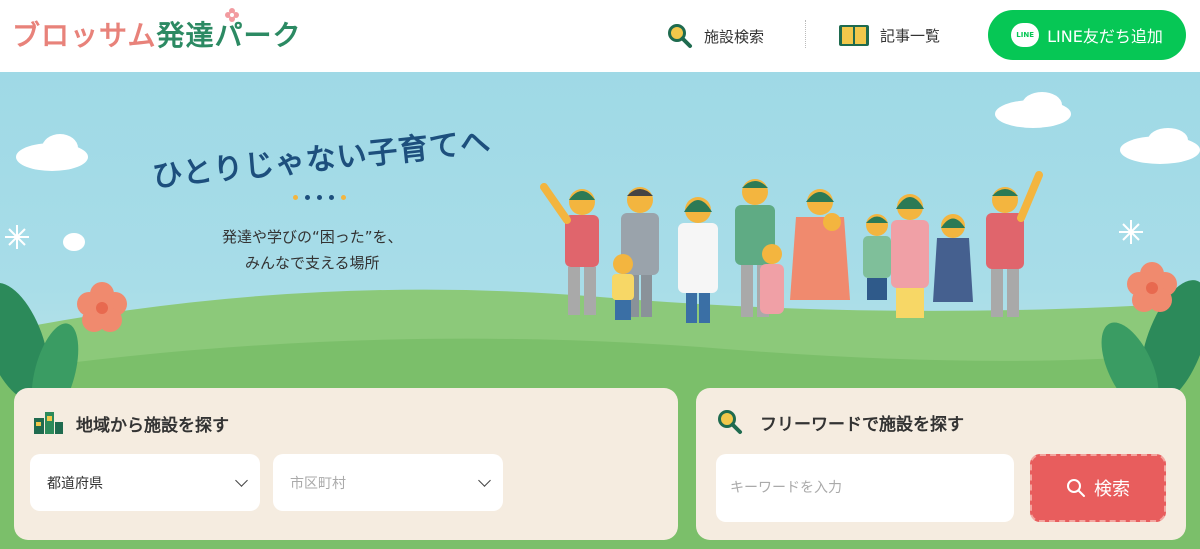 The height and width of the screenshot is (549, 1200). Describe the element at coordinates (600, 36) in the screenshot. I see `site-header: ブロッサム発達パーク 施設検索 記事一覧 LINE LINE友だち追加` at that location.